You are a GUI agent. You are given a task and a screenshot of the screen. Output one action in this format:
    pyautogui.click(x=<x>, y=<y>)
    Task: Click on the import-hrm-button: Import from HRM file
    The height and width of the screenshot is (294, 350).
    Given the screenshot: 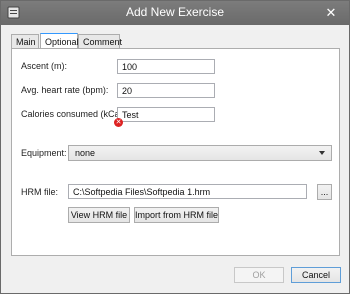 What is the action you would take?
    pyautogui.click(x=176, y=215)
    